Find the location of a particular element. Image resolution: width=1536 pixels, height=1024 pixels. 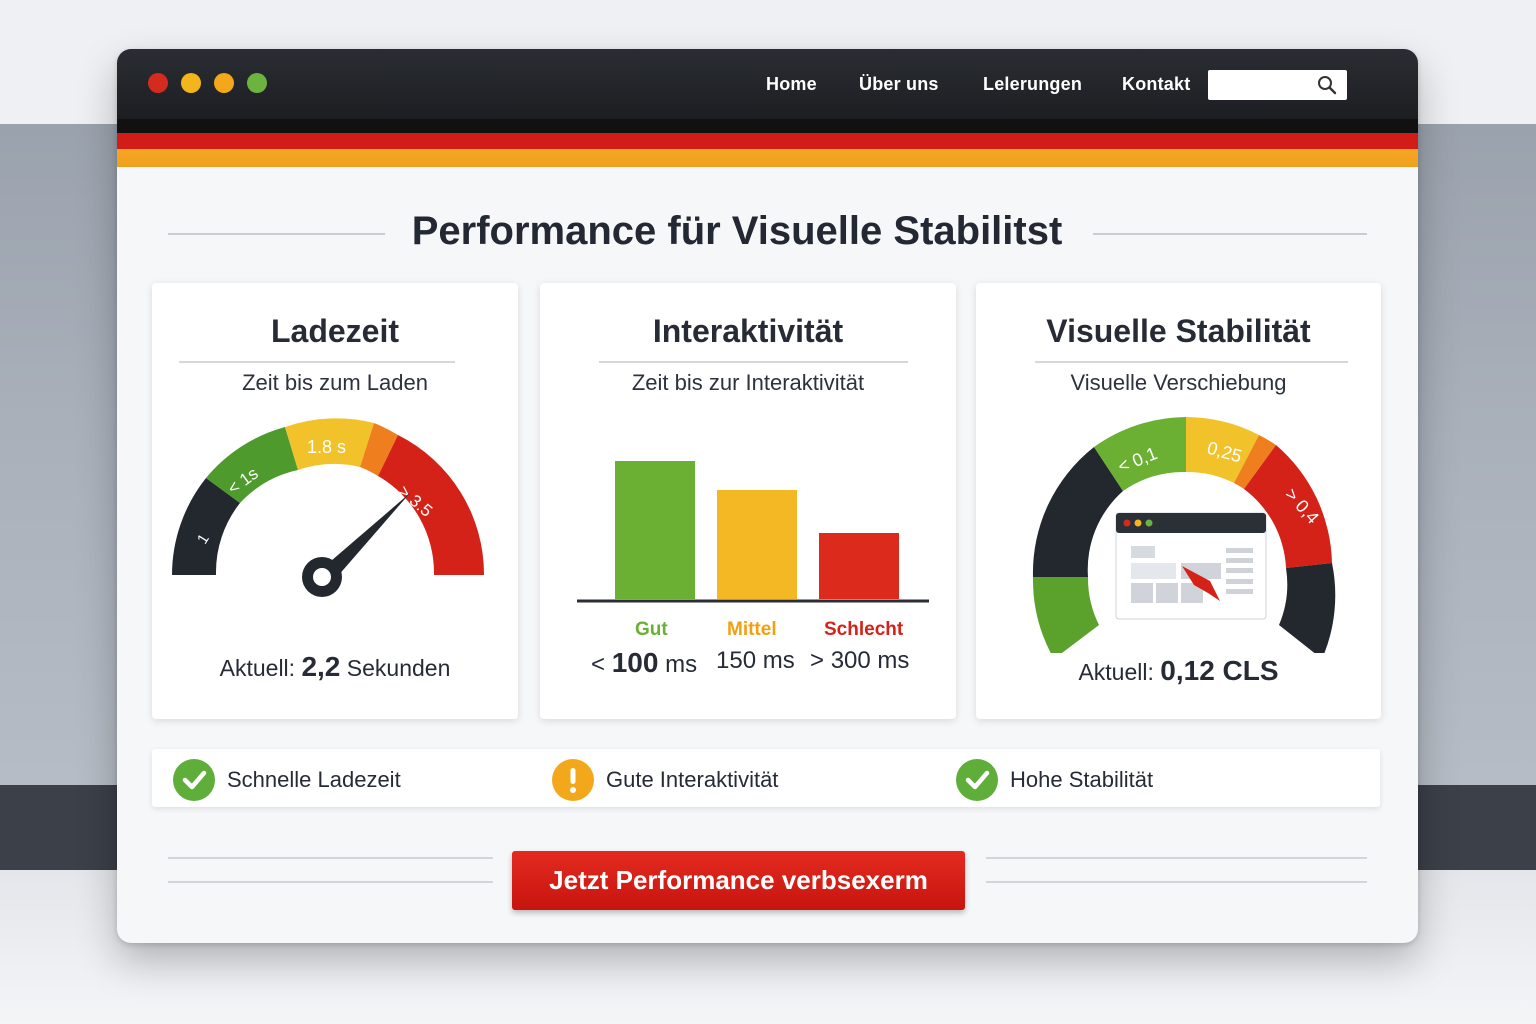

bar-value-poor: > 300 ms is located at coordinates (859, 661).